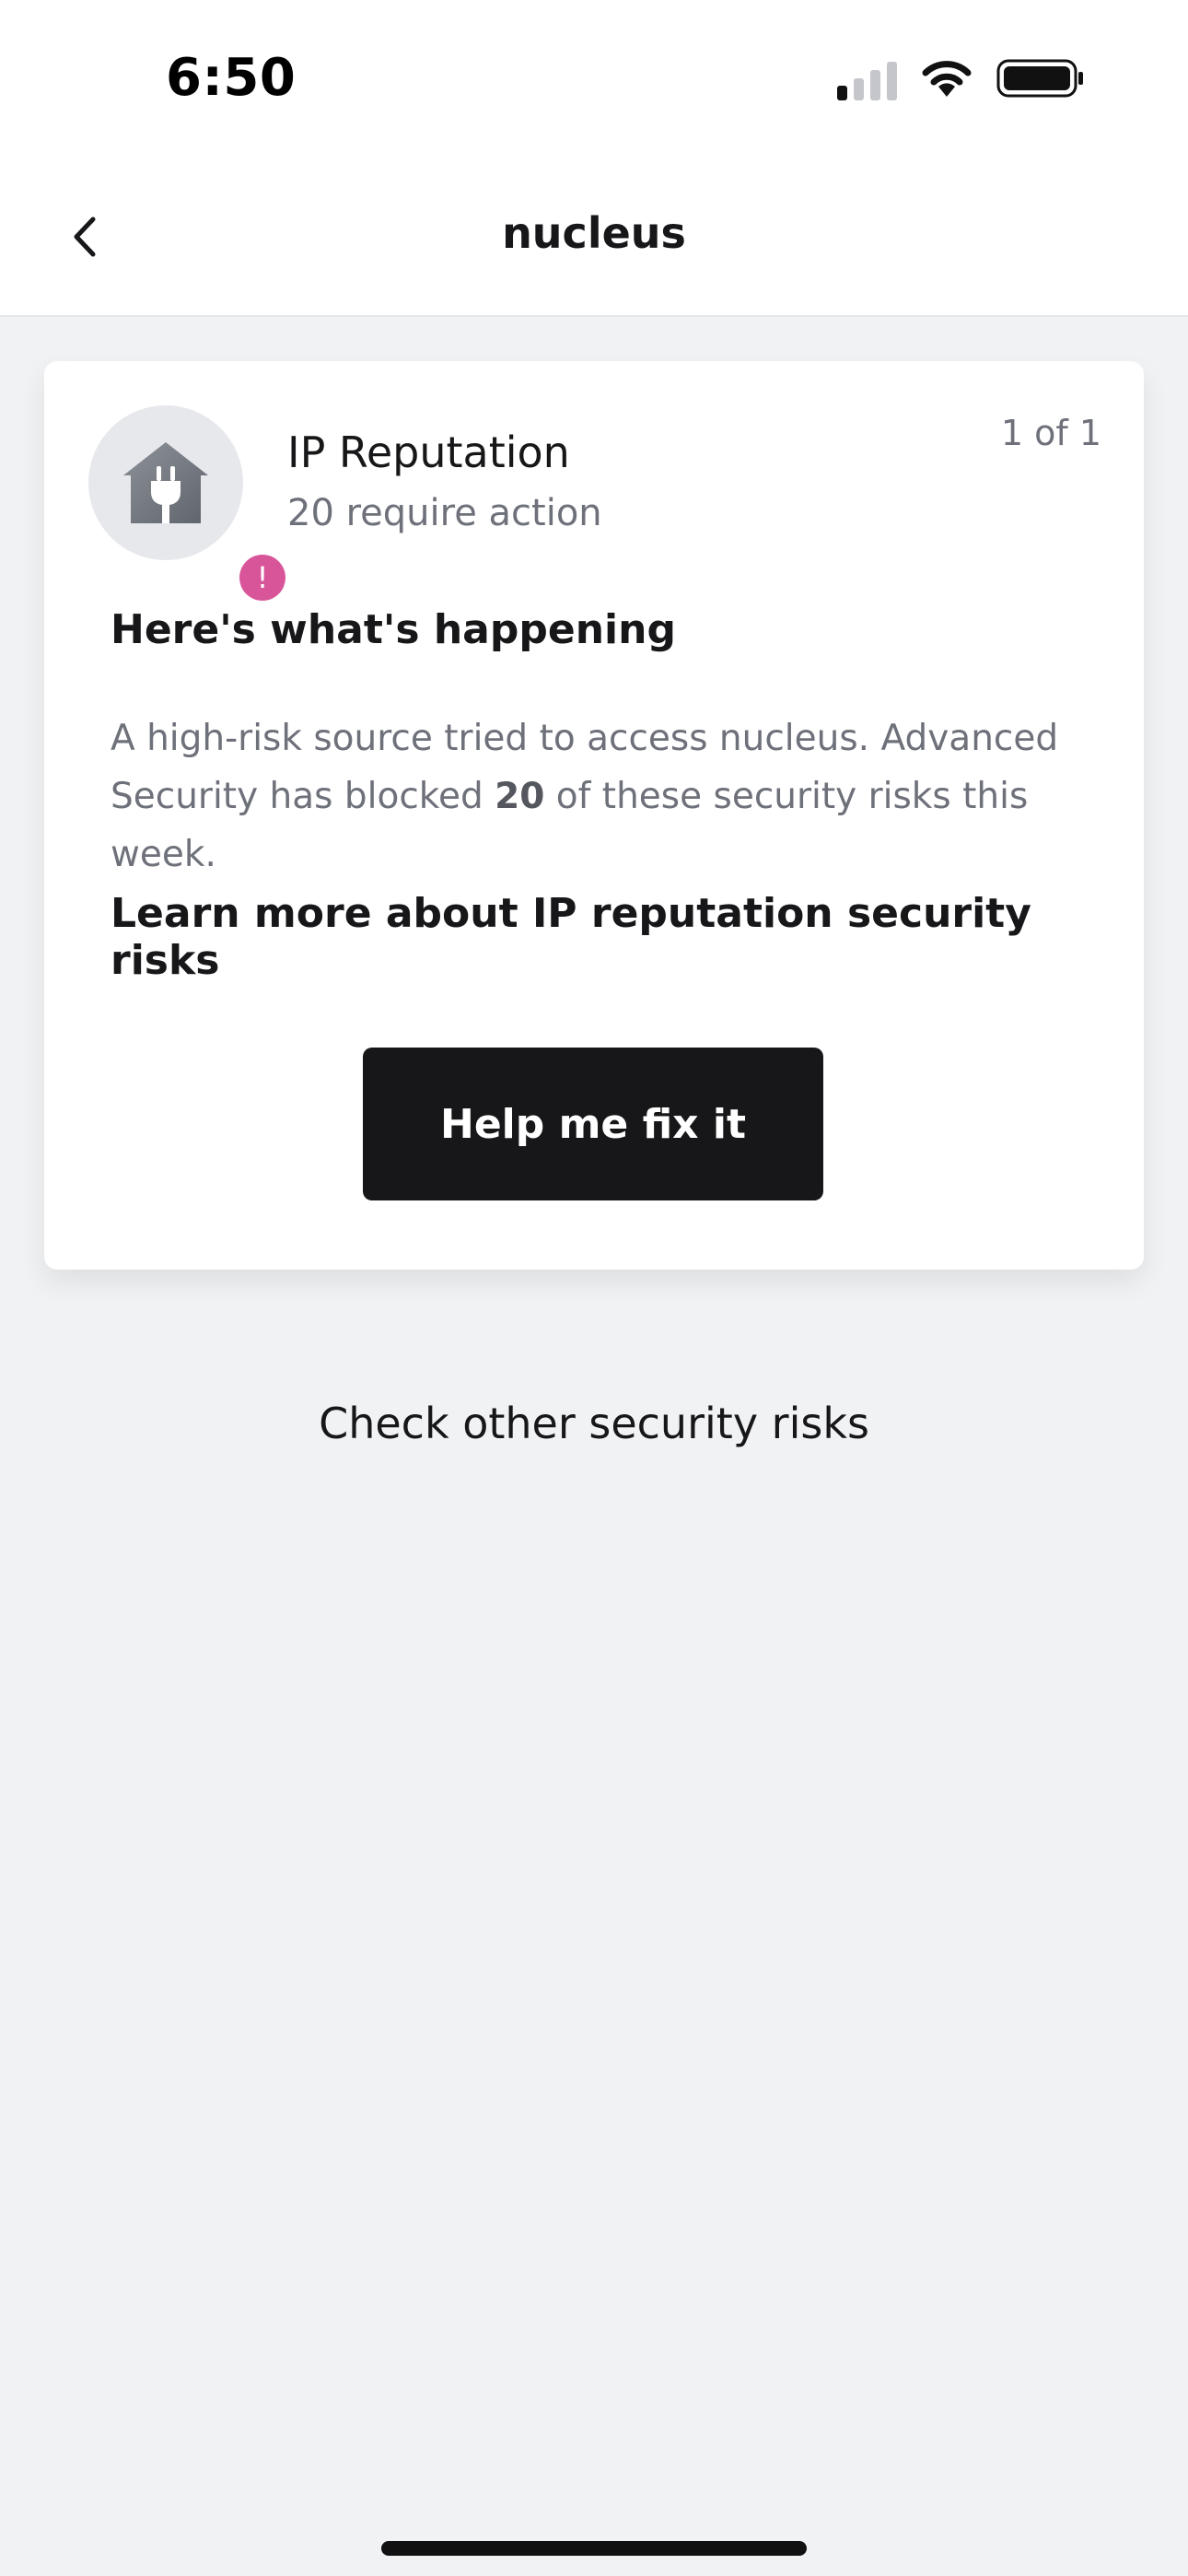 The height and width of the screenshot is (2576, 1188). What do you see at coordinates (520, 796) in the screenshot?
I see `blocked-count: 20` at bounding box center [520, 796].